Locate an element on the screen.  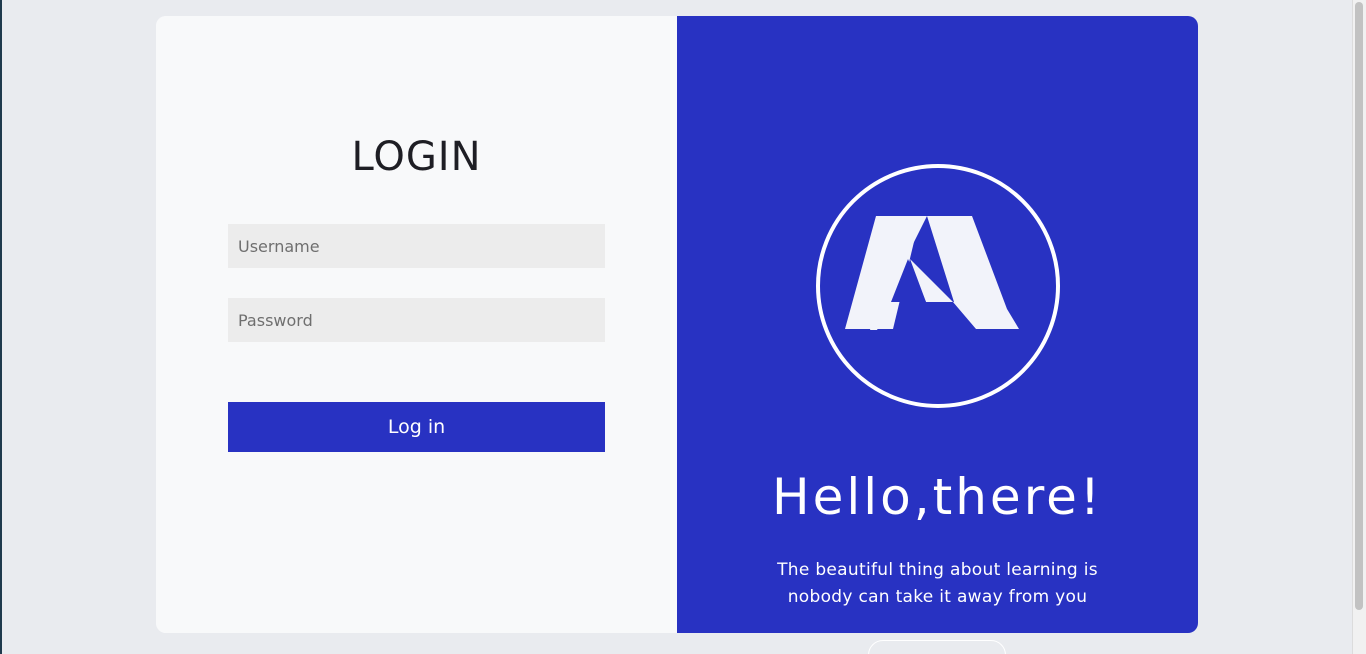
greeting-heading: Hello,there! is located at coordinates (937, 497).